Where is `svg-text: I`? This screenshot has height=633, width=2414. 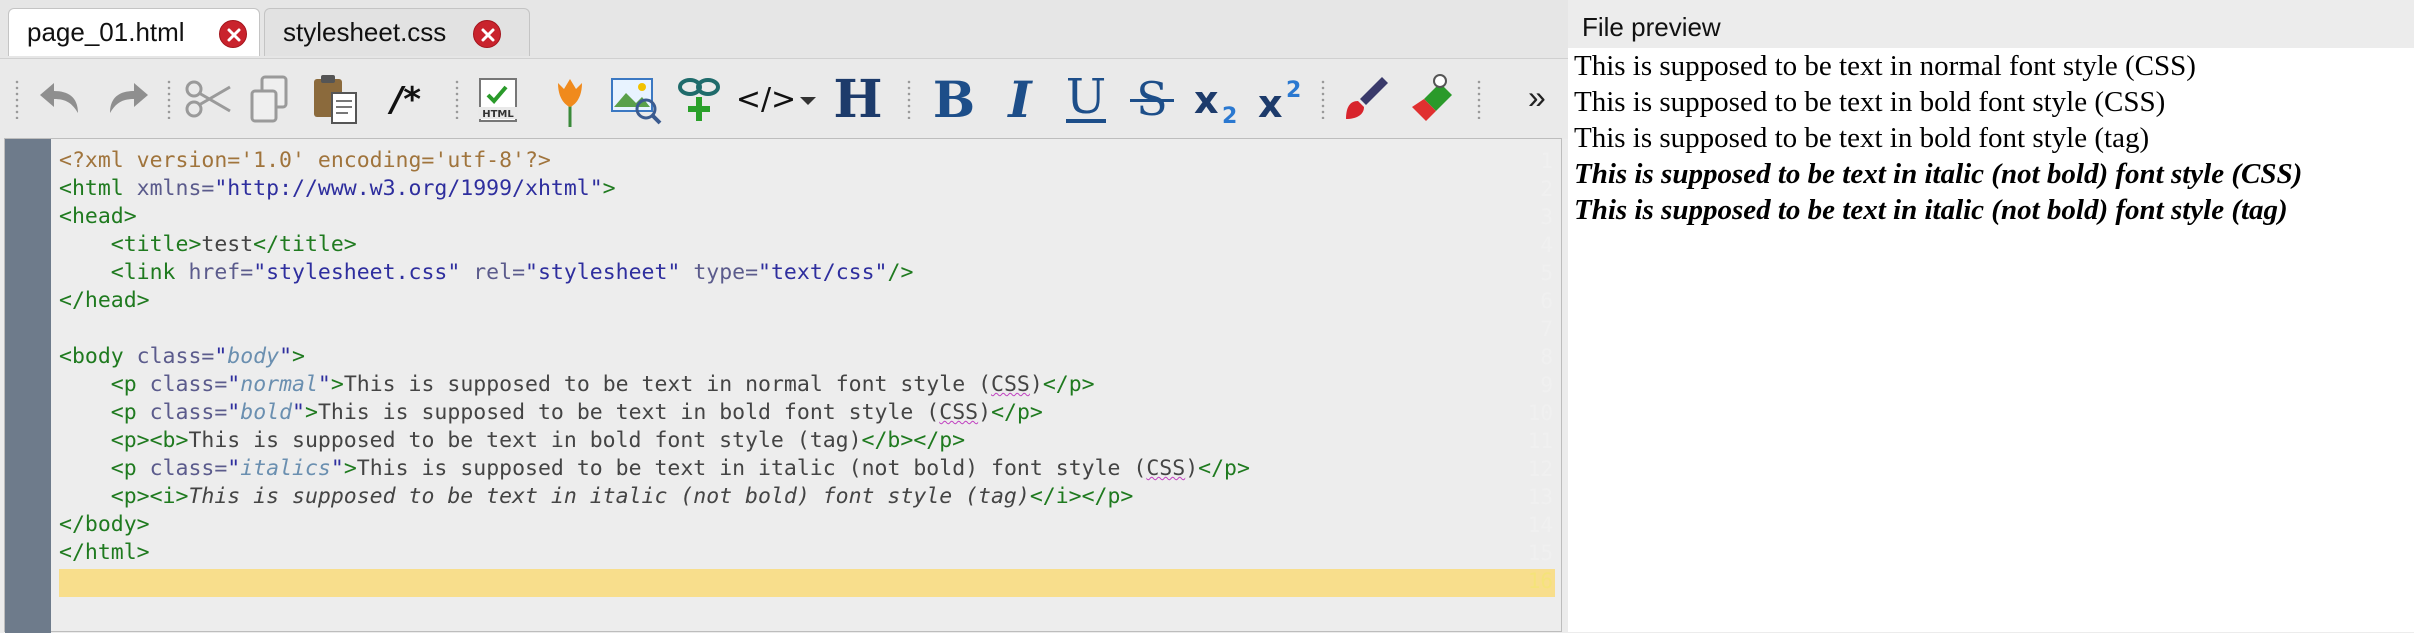 svg-text: I is located at coordinates (1019, 99).